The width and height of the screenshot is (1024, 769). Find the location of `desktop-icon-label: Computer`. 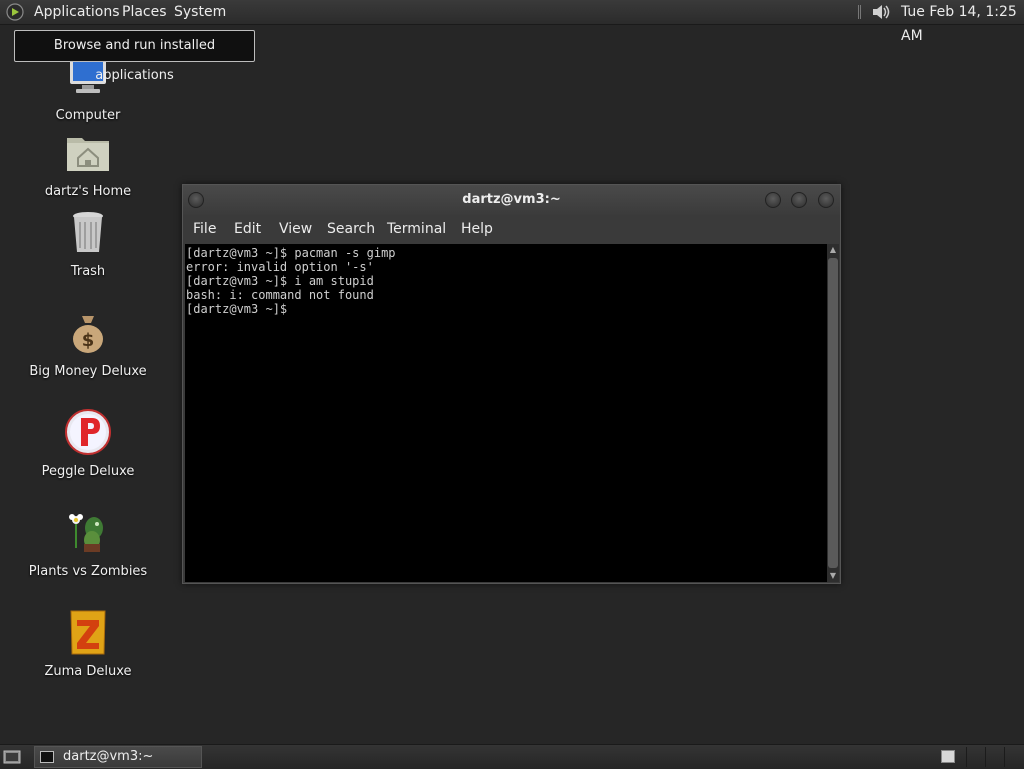

desktop-icon-label: Computer is located at coordinates (88, 115).